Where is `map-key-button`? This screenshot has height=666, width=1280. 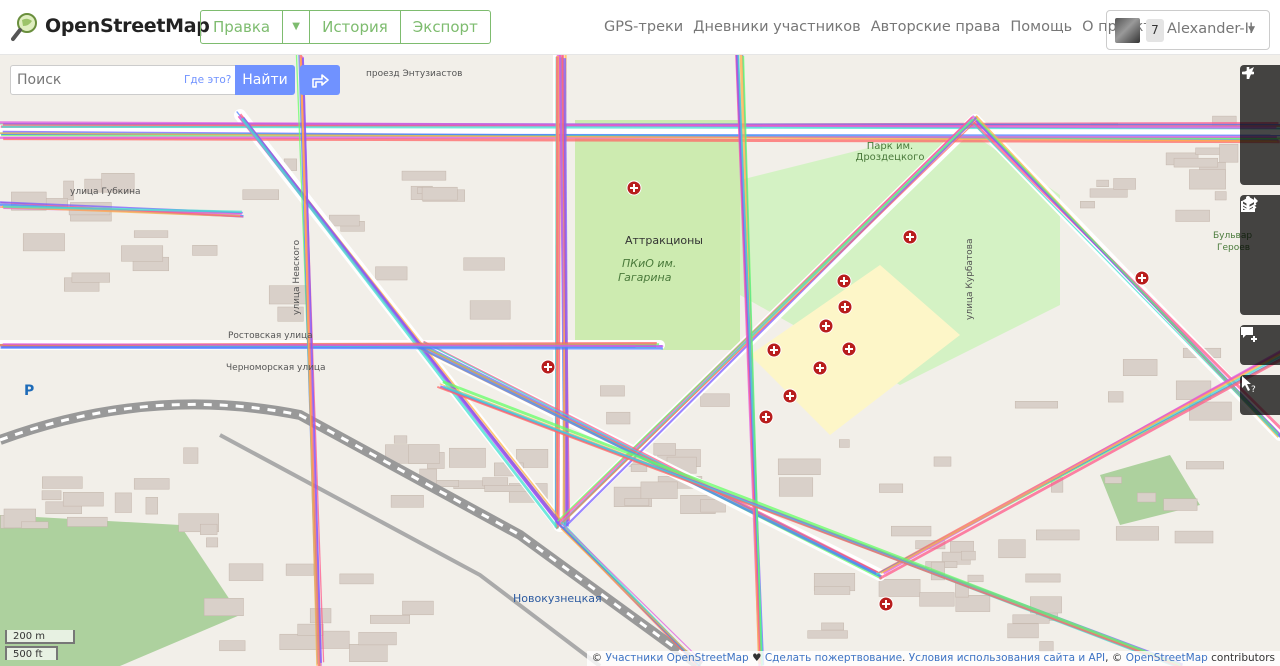
map-key-button is located at coordinates (1260, 235).